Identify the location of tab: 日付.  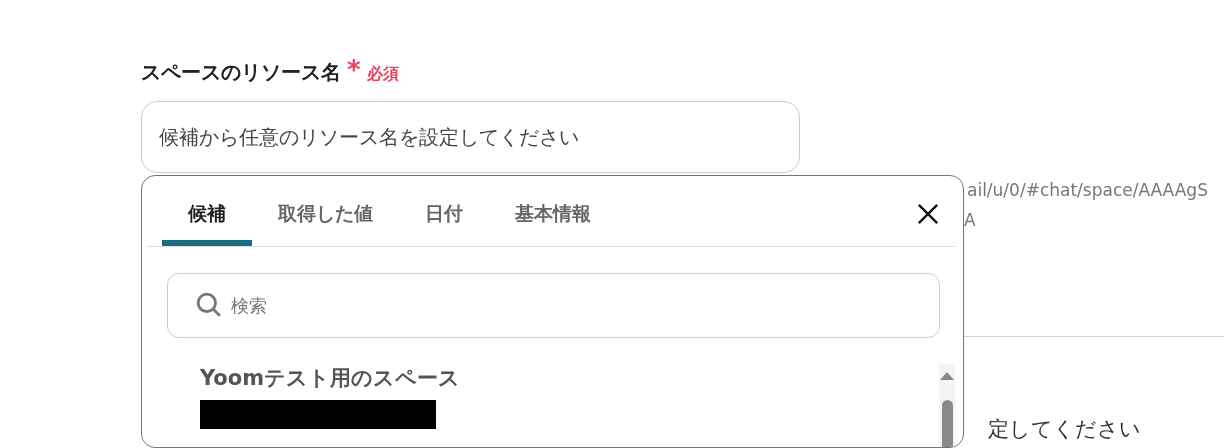
(444, 211).